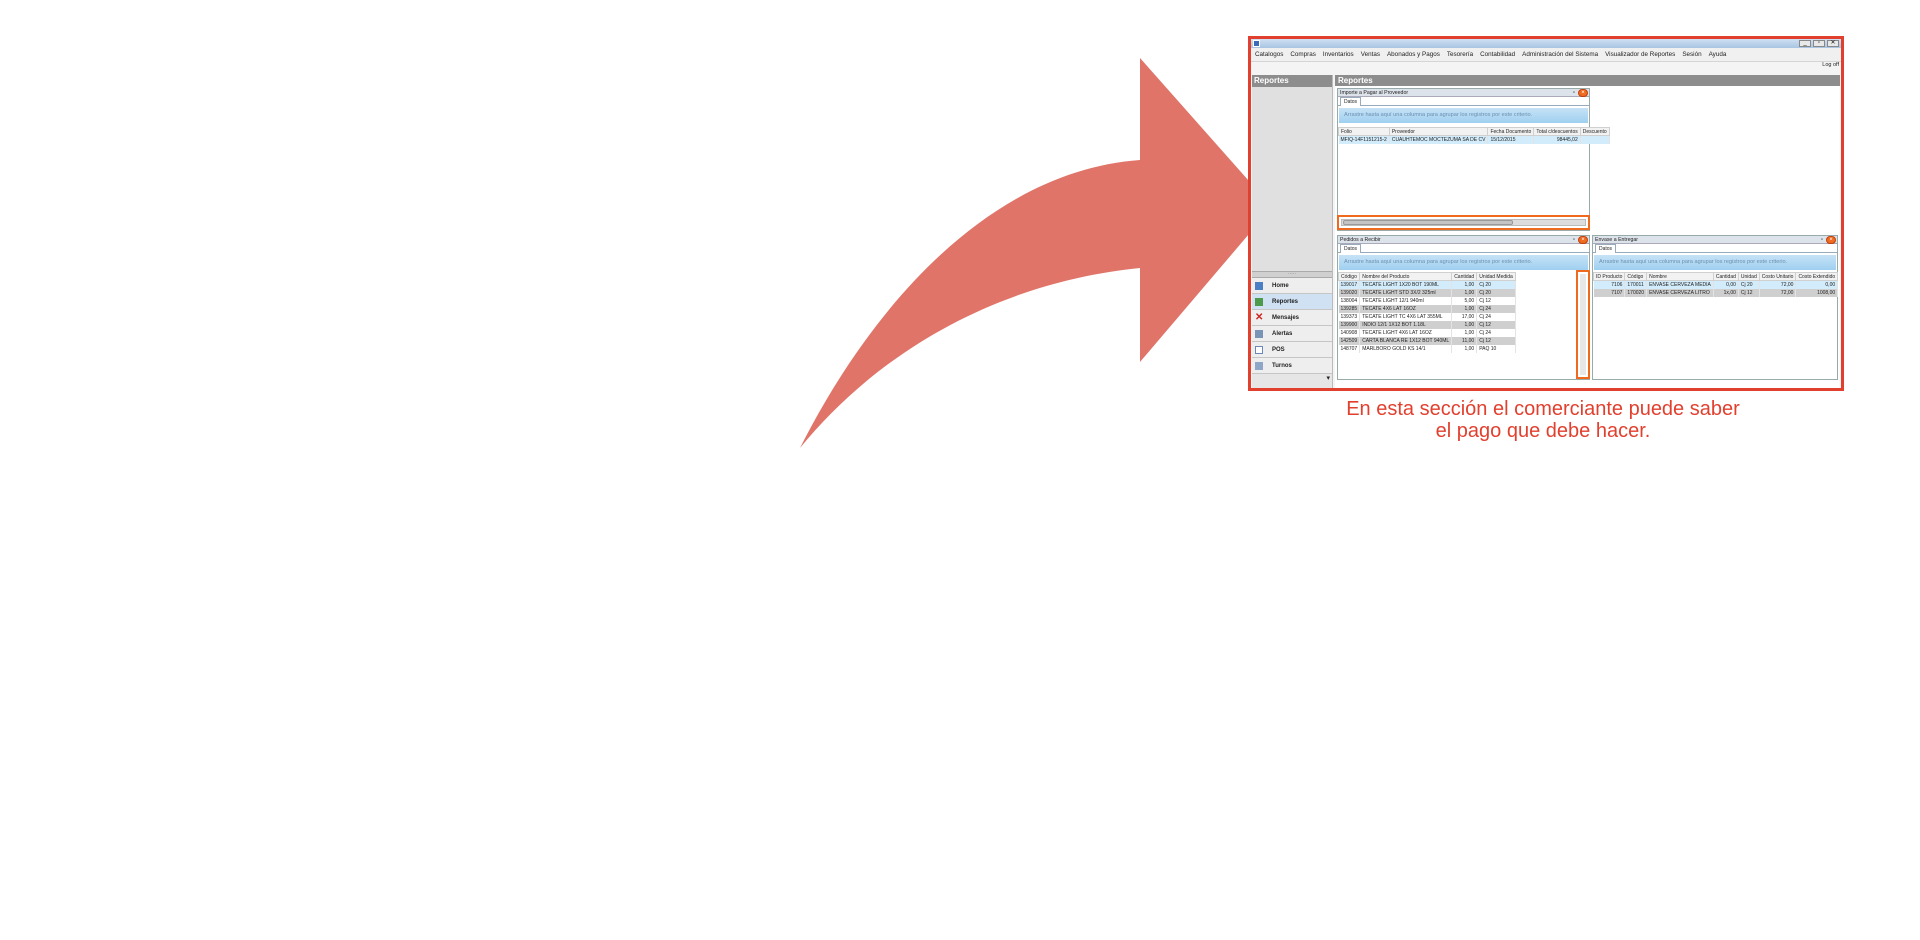 Image resolution: width=1920 pixels, height=940 pixels. I want to click on logoff-bar: Log off, so click(1546, 67).